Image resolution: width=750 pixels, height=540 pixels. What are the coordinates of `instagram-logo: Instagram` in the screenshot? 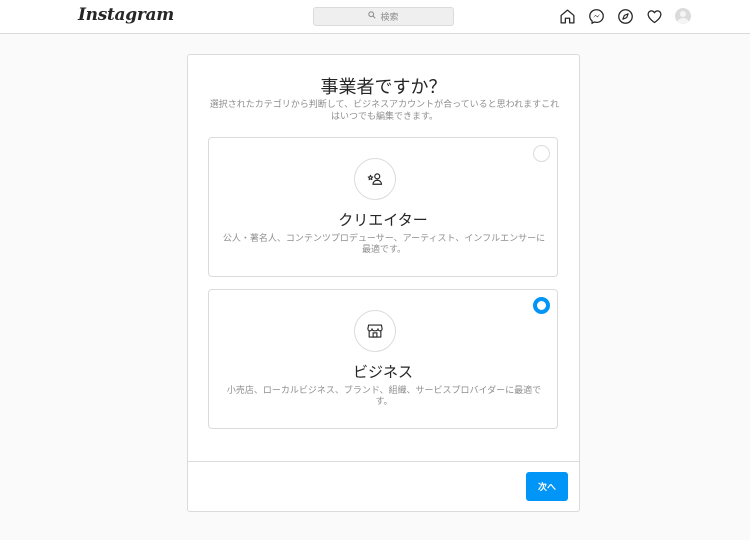 It's located at (126, 15).